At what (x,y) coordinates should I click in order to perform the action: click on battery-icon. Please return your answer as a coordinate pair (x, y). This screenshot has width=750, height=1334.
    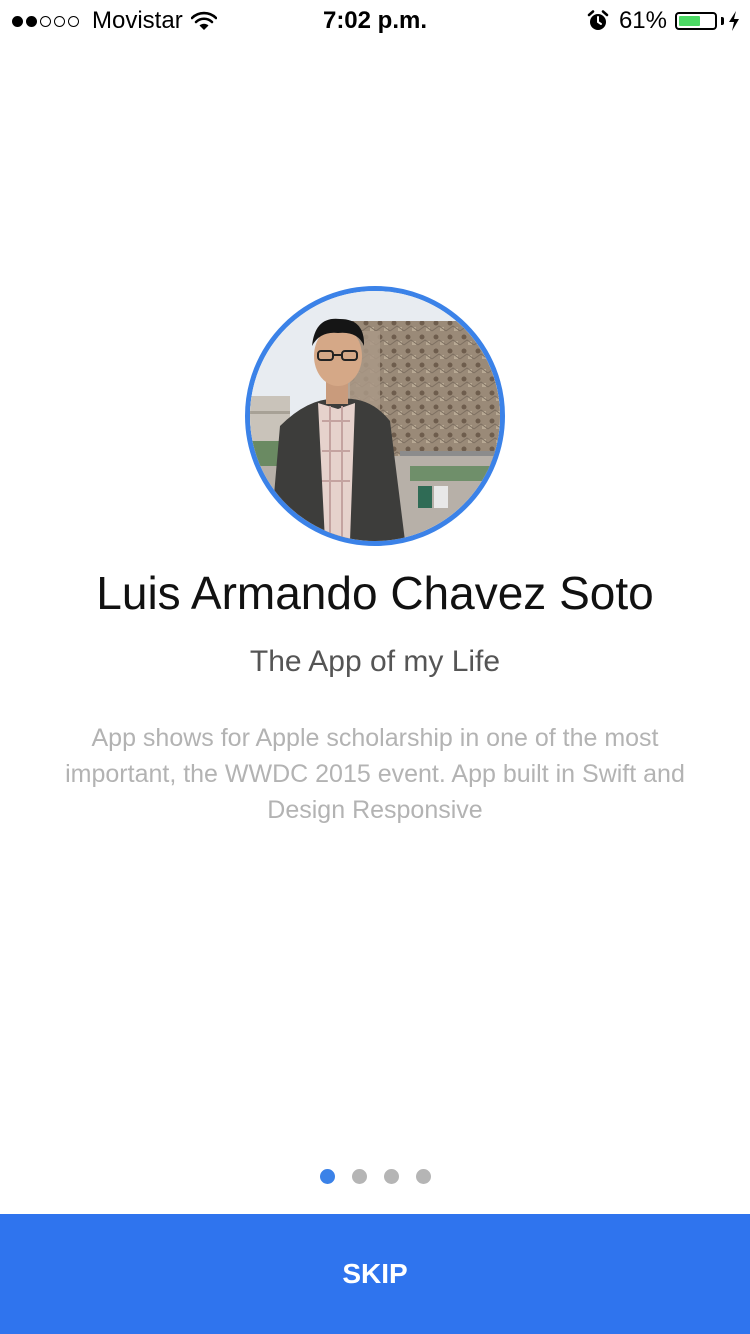
    Looking at the image, I should click on (696, 21).